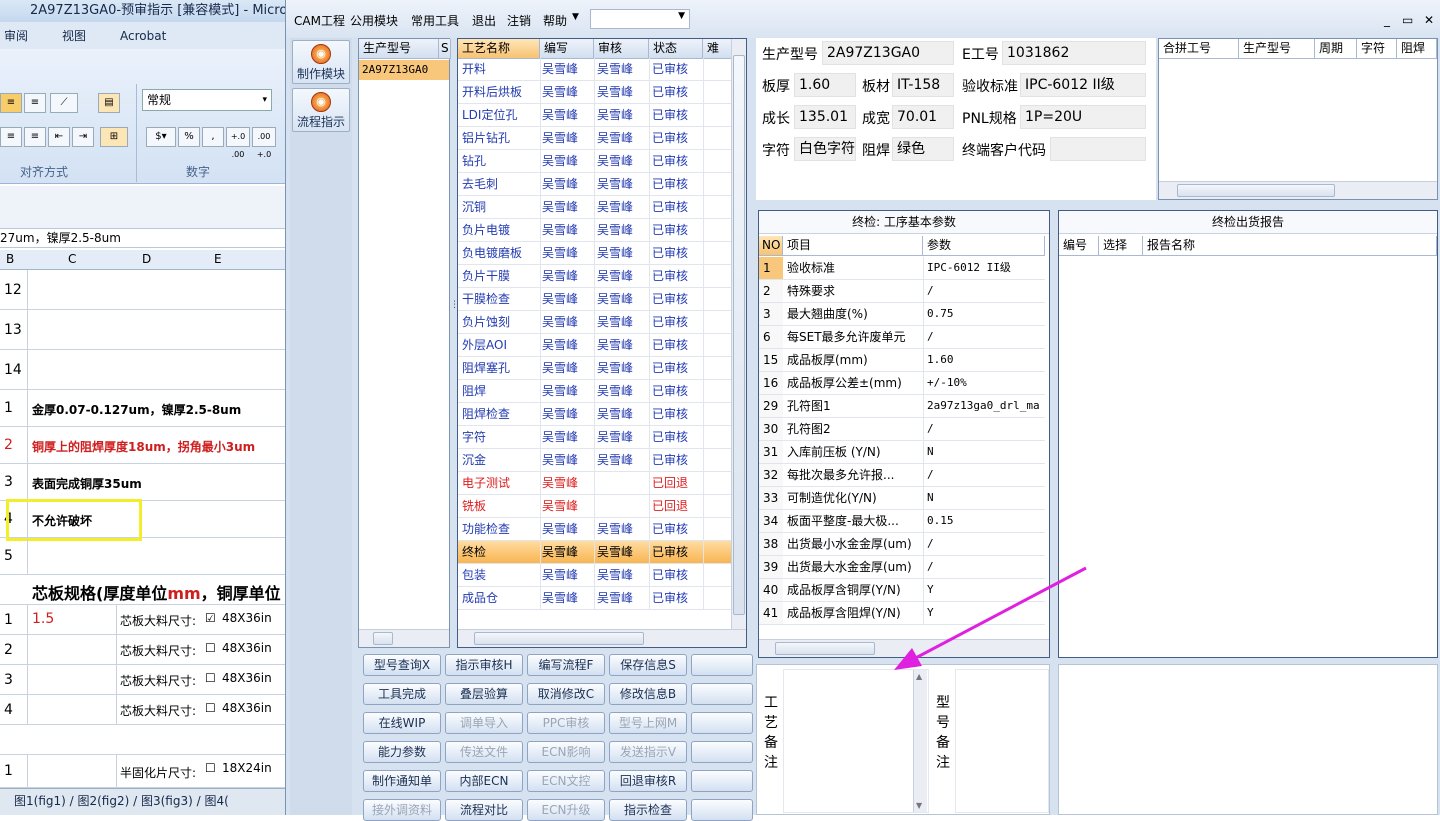 The width and height of the screenshot is (1440, 821). Describe the element at coordinates (902, 452) in the screenshot. I see `param-row: 31 入库前压板 (Y/N) N` at that location.